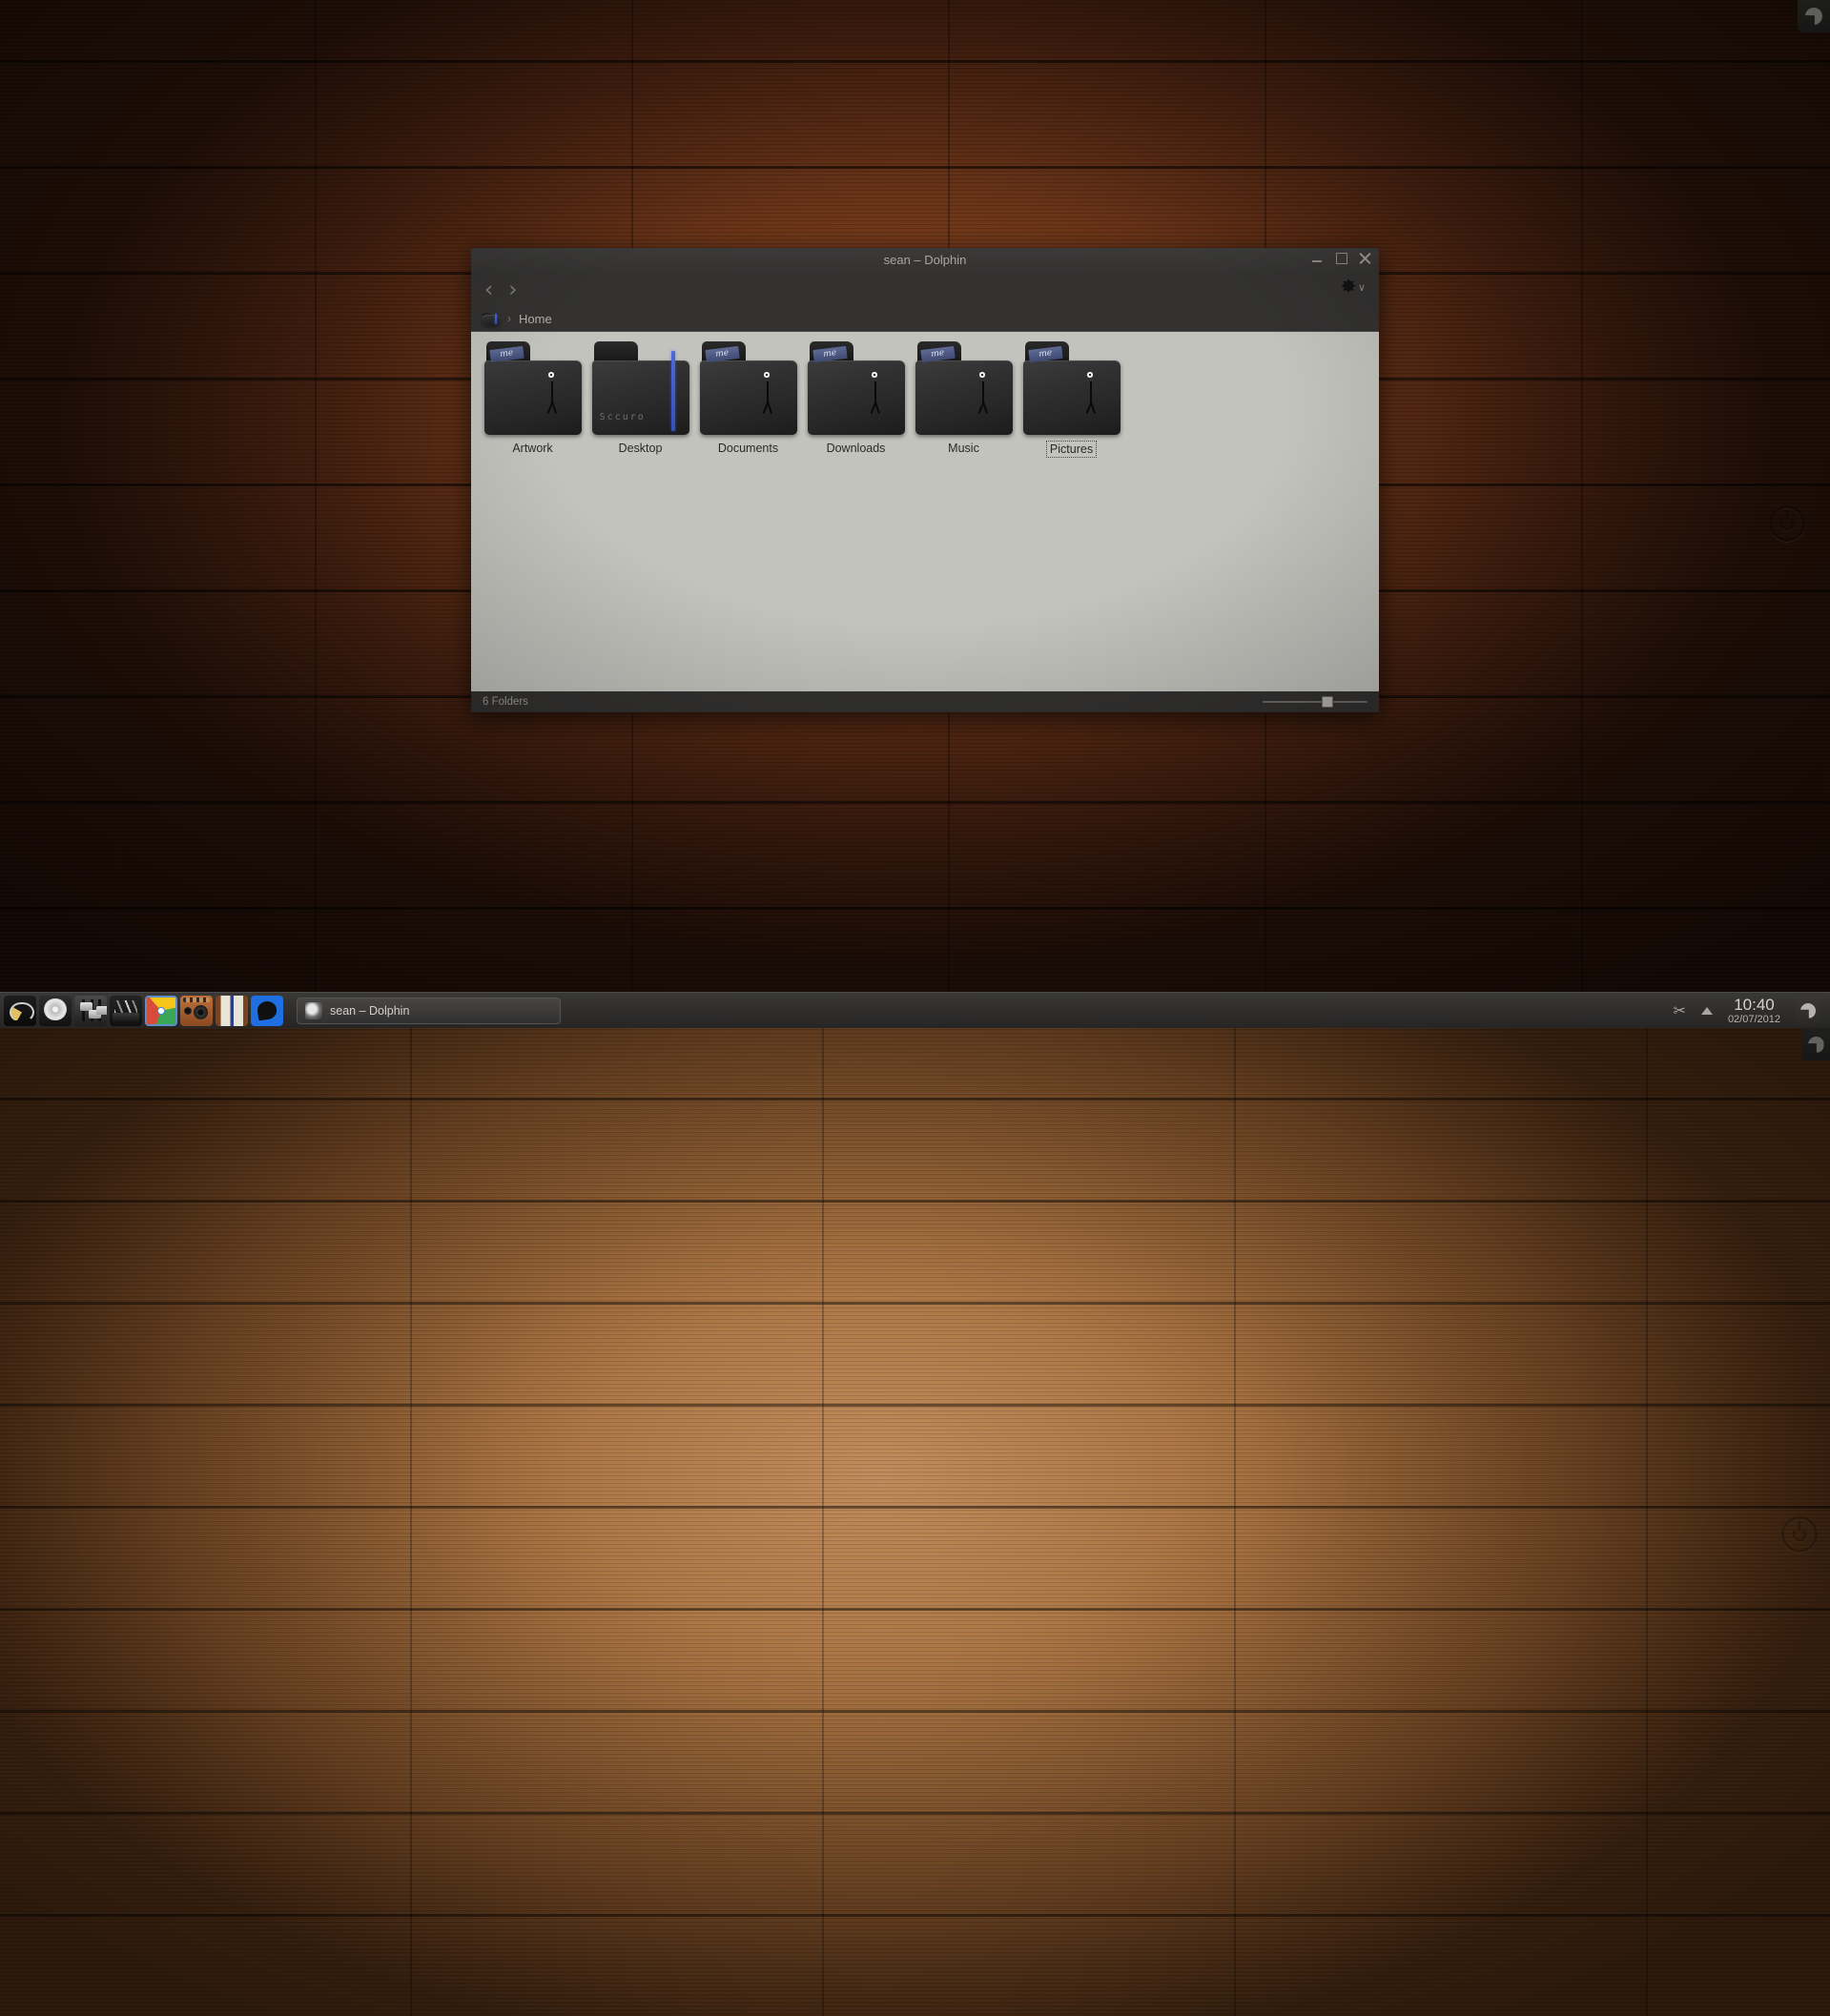 This screenshot has width=1830, height=2016. I want to click on plasma-toolbox-panel, so click(1808, 1010).